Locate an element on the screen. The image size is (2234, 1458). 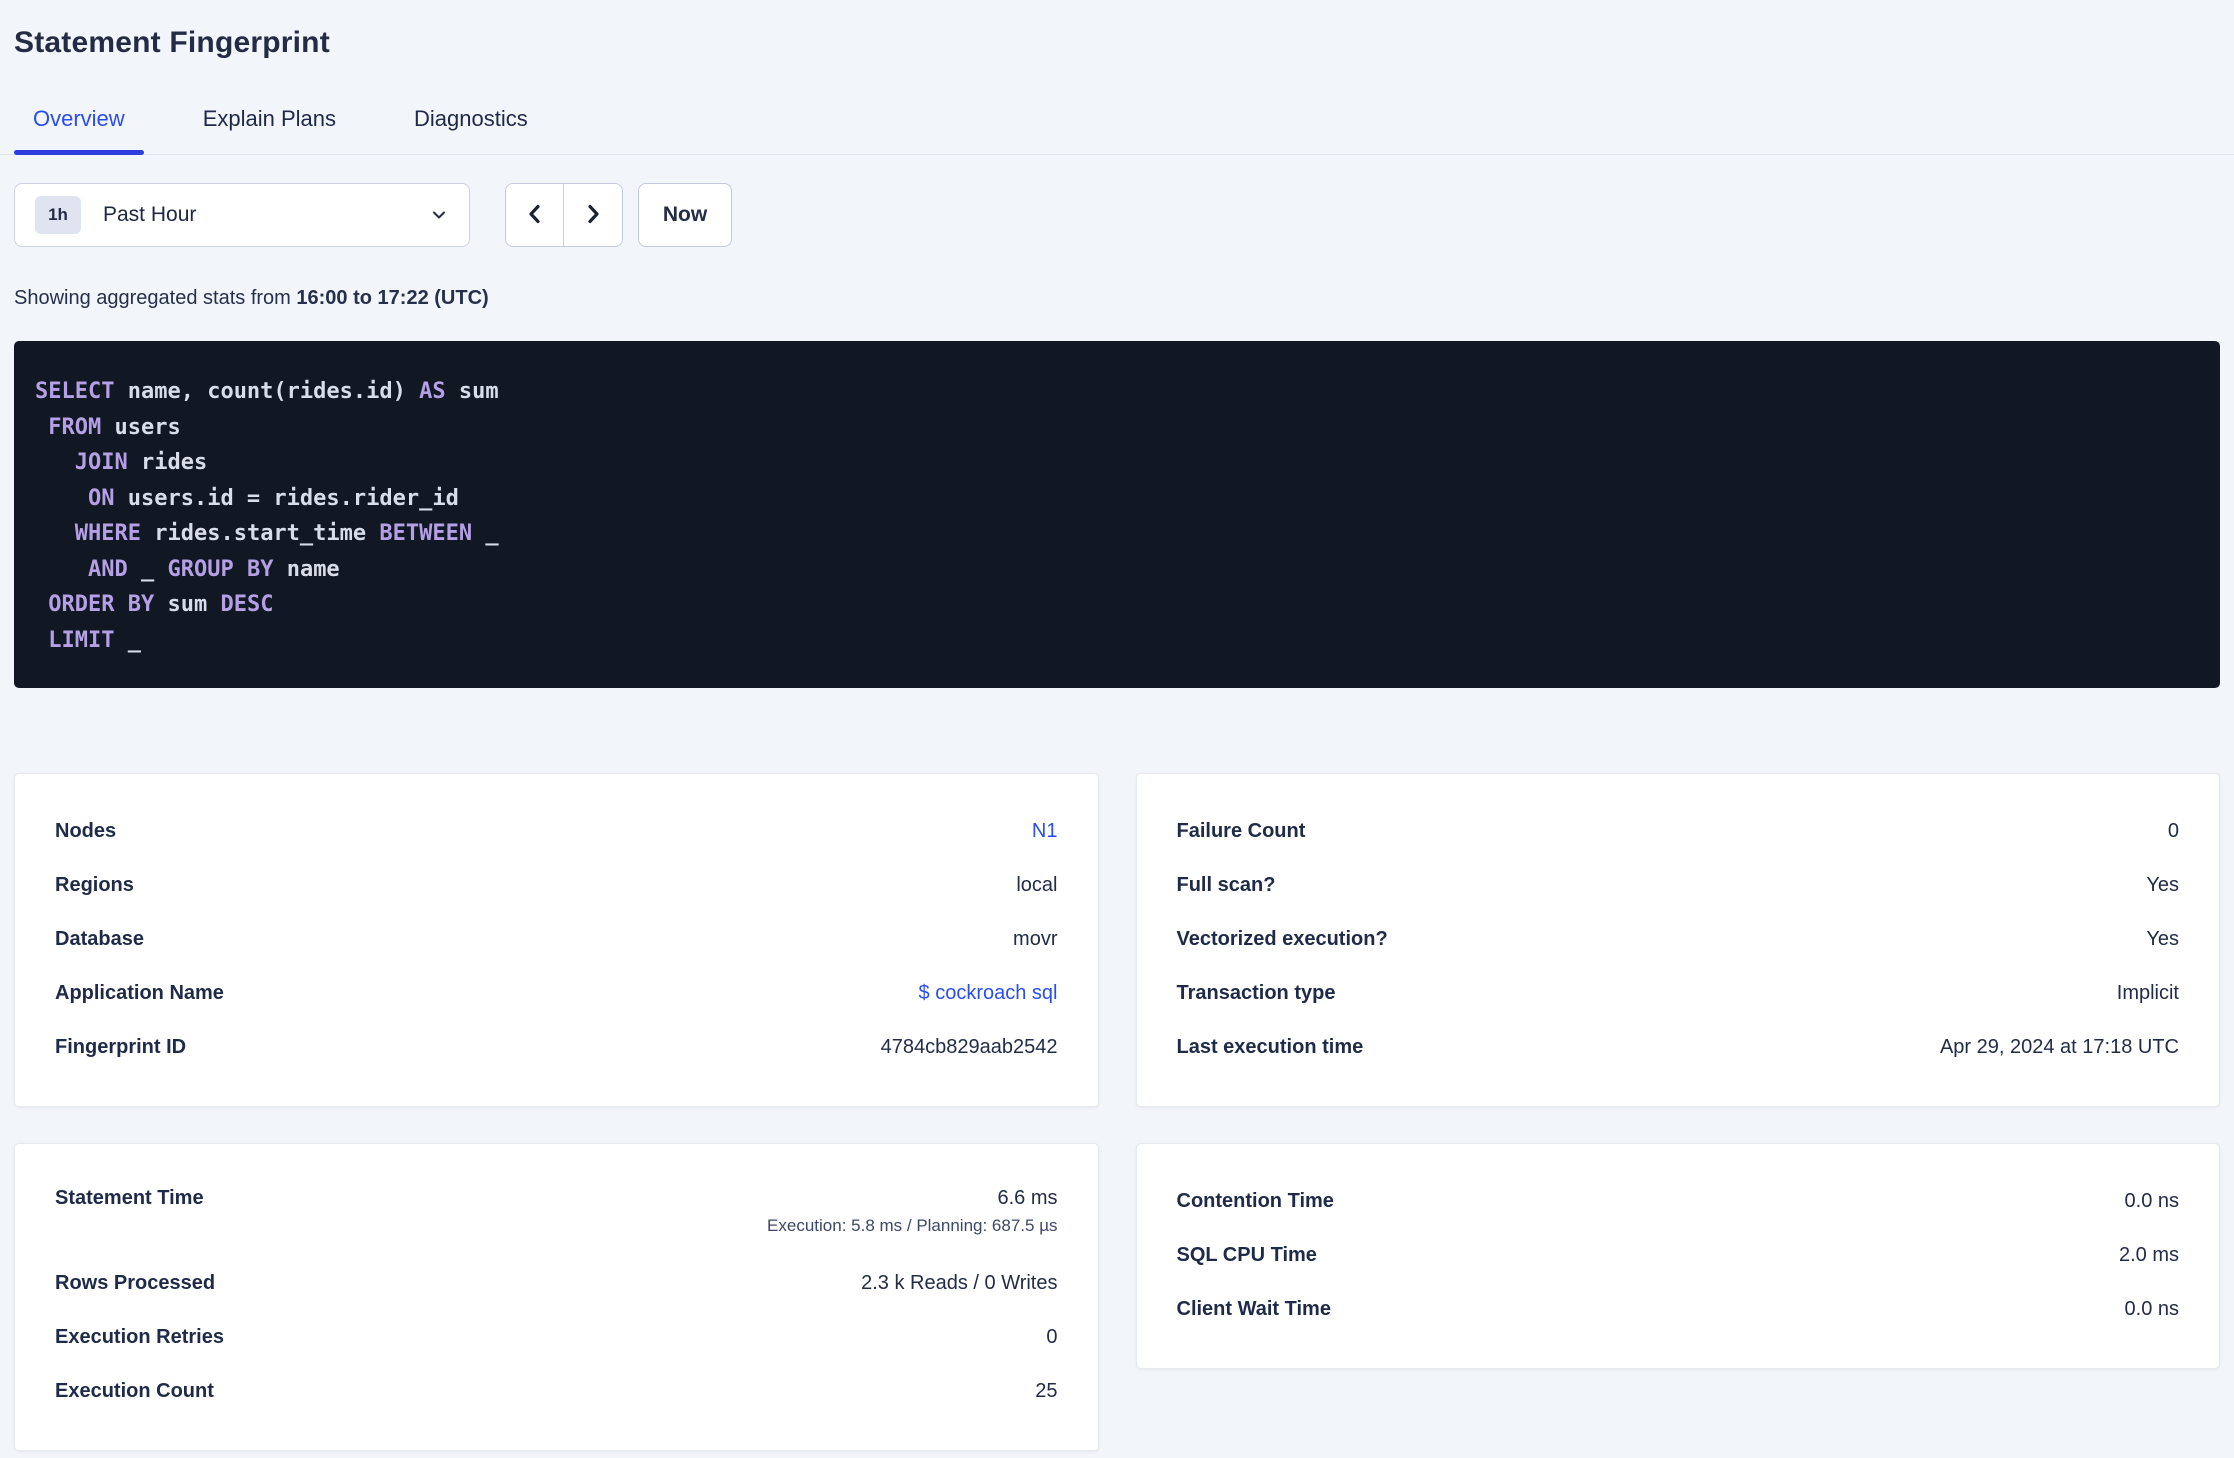
page-title: Statement Fingerprint is located at coordinates (172, 42).